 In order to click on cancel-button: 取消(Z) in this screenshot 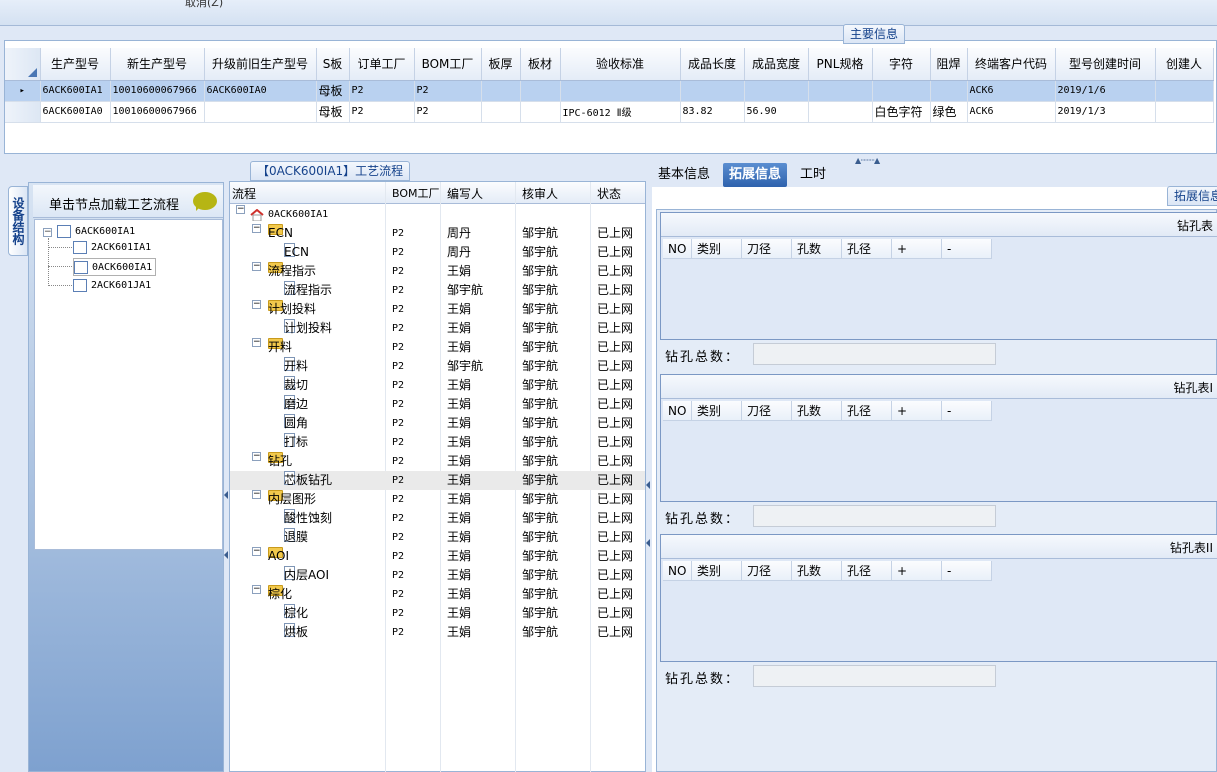, I will do `click(204, 5)`.